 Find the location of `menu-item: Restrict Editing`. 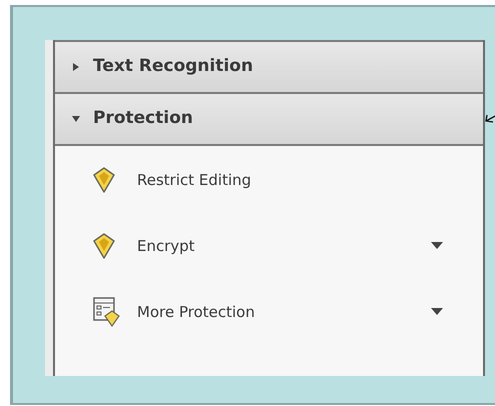

menu-item: Restrict Editing is located at coordinates (268, 180).